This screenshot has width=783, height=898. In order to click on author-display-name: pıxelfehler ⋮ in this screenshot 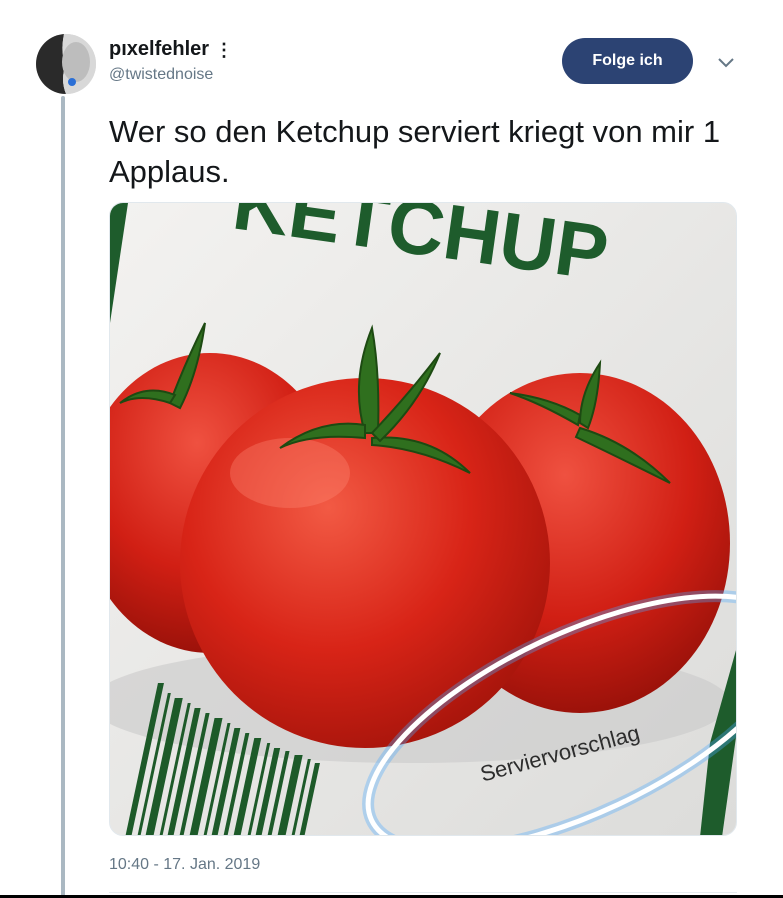, I will do `click(171, 49)`.